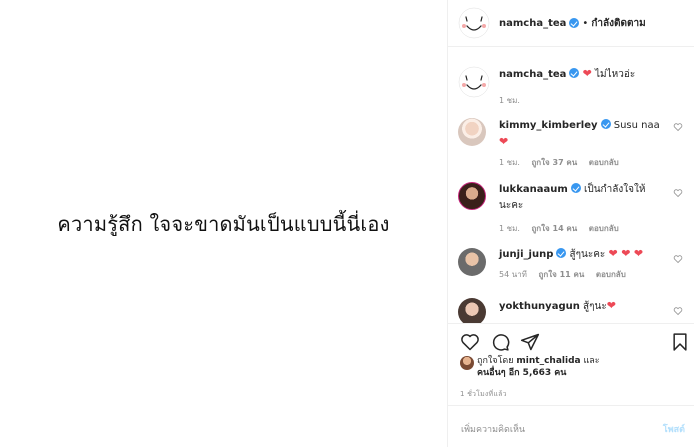  I want to click on comment-body: ไม่ไหวอ่ะ, so click(615, 74).